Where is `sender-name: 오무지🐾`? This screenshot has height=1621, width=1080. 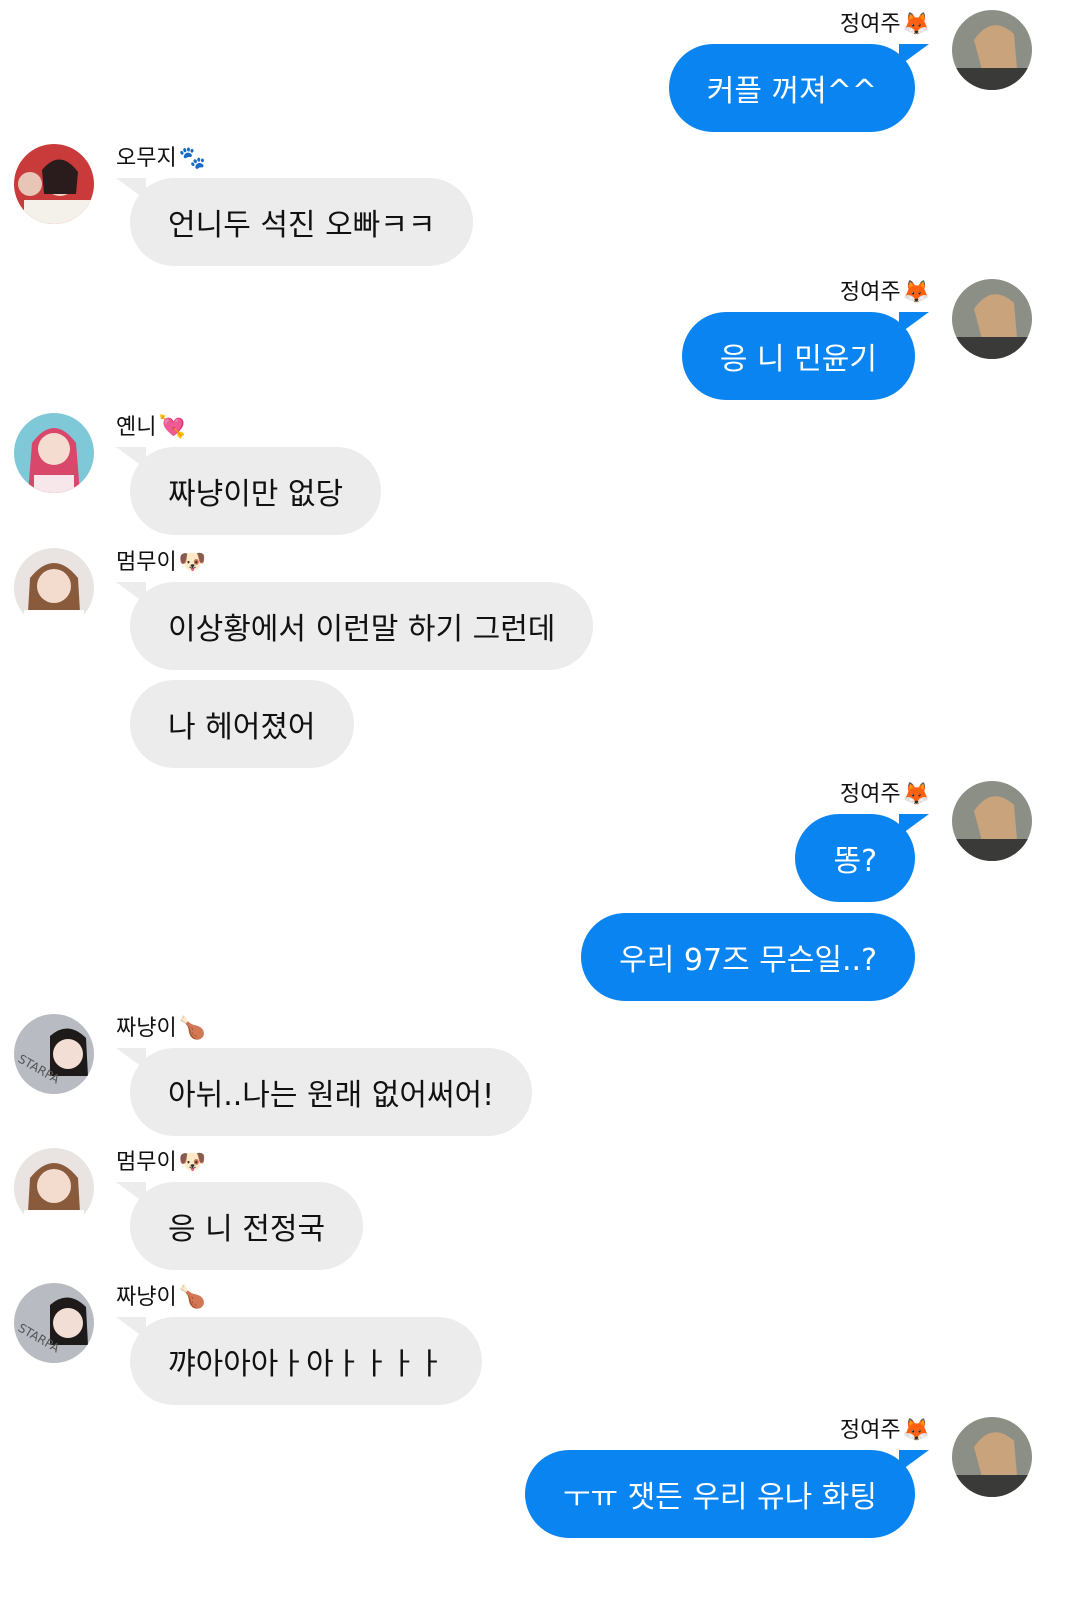
sender-name: 오무지🐾 is located at coordinates (161, 159).